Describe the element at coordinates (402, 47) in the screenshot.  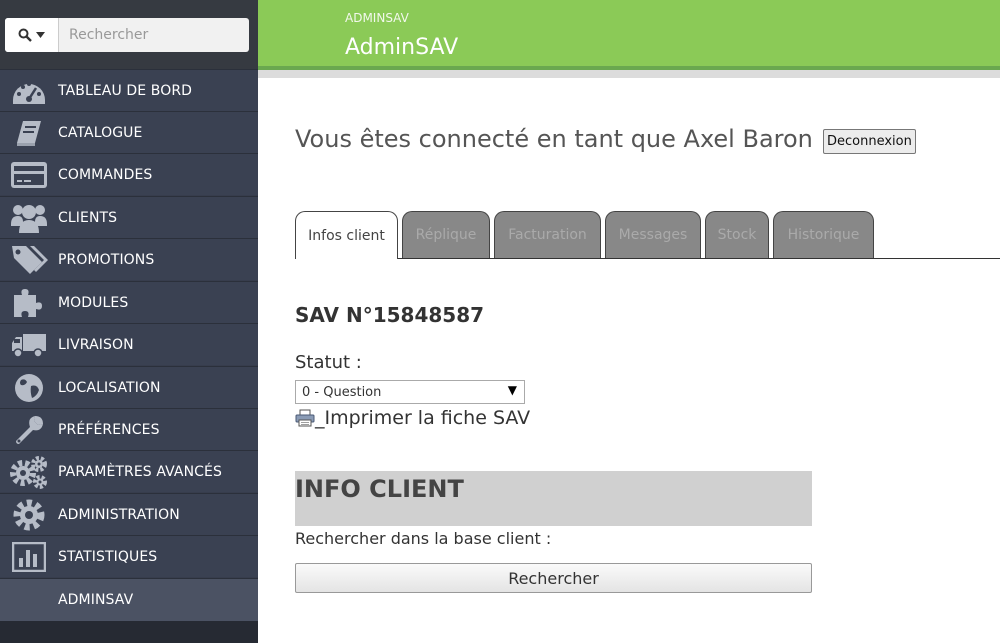
I see `page-title: AdminSAV` at that location.